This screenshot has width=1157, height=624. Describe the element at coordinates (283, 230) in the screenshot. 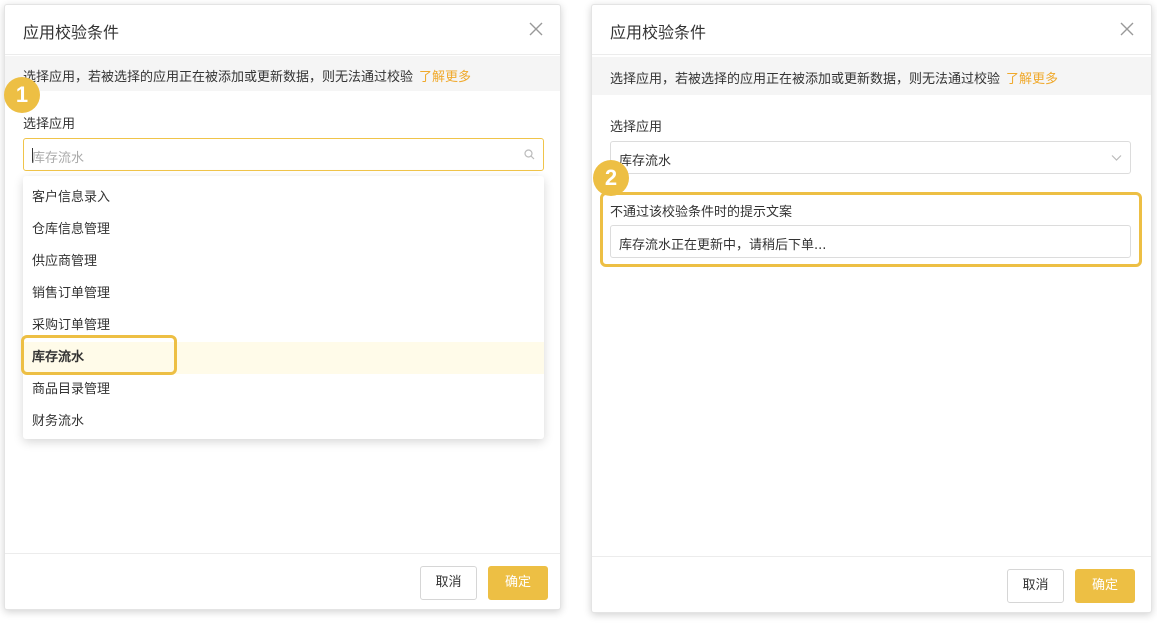

I see `dropdown-item: 仓库信息管理` at that location.